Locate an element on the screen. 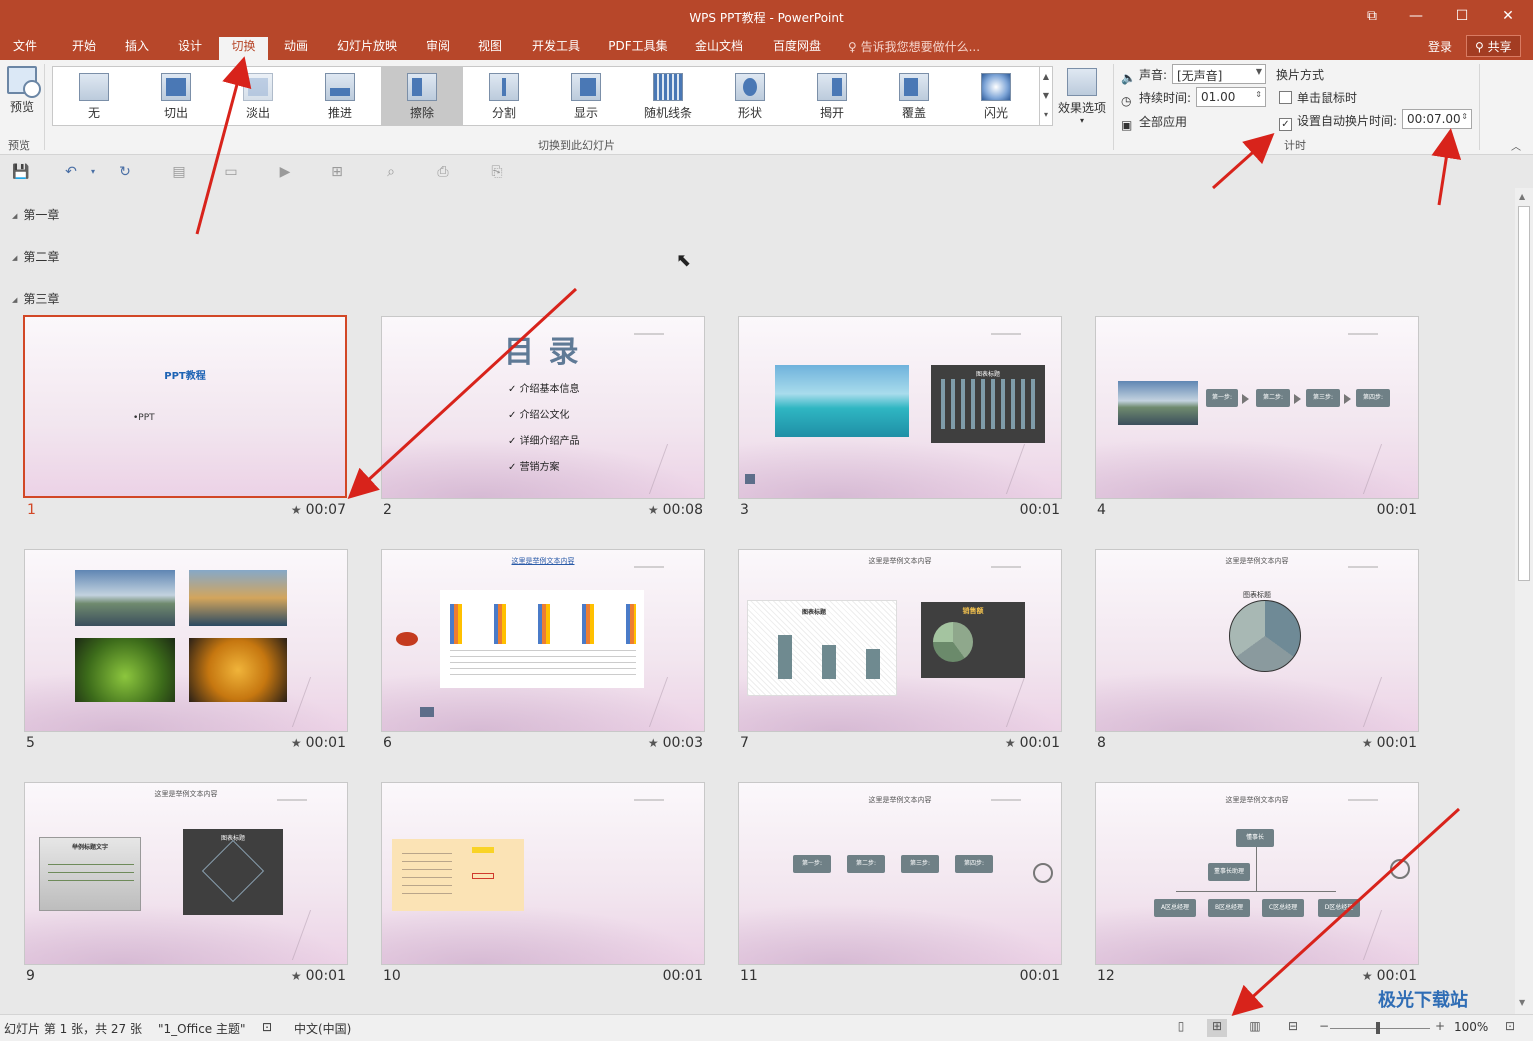 Image resolution: width=1533 pixels, height=1041 pixels. vertical-scrollbar: ▲ ▼ is located at coordinates (1524, 601).